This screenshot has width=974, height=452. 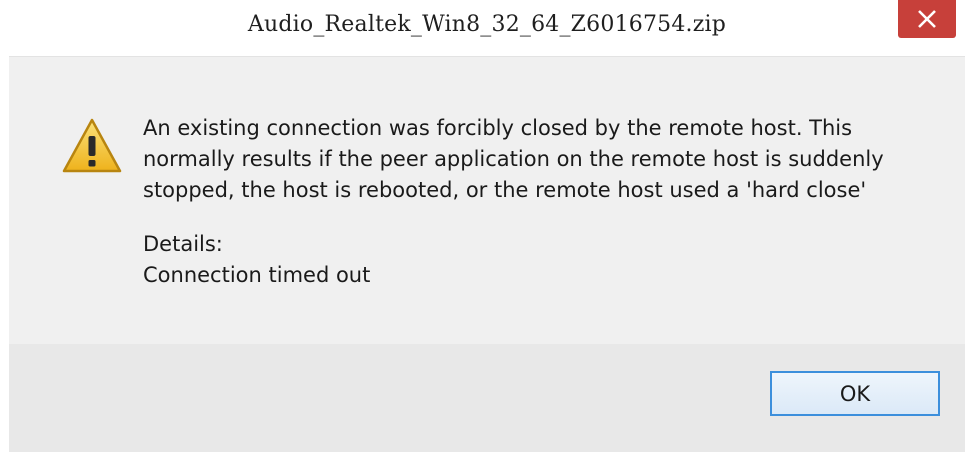 I want to click on details-label: Details:, so click(x=183, y=244).